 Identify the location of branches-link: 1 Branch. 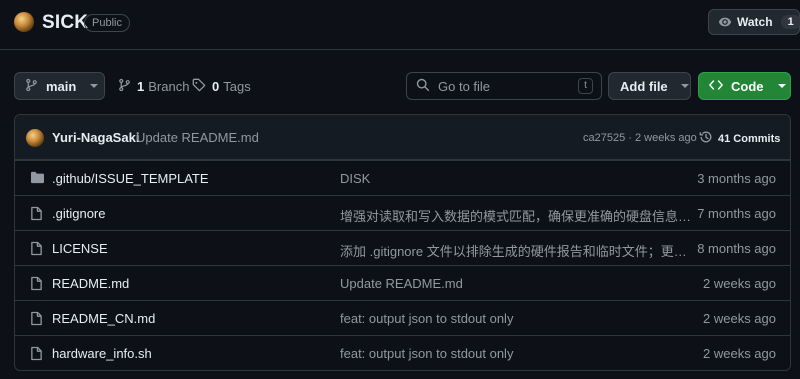
(153, 86).